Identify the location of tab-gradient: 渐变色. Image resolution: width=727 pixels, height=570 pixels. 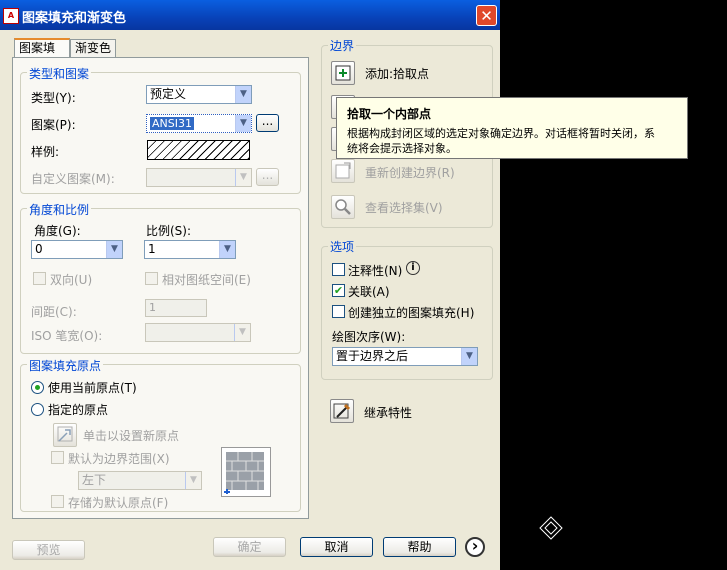
(93, 48).